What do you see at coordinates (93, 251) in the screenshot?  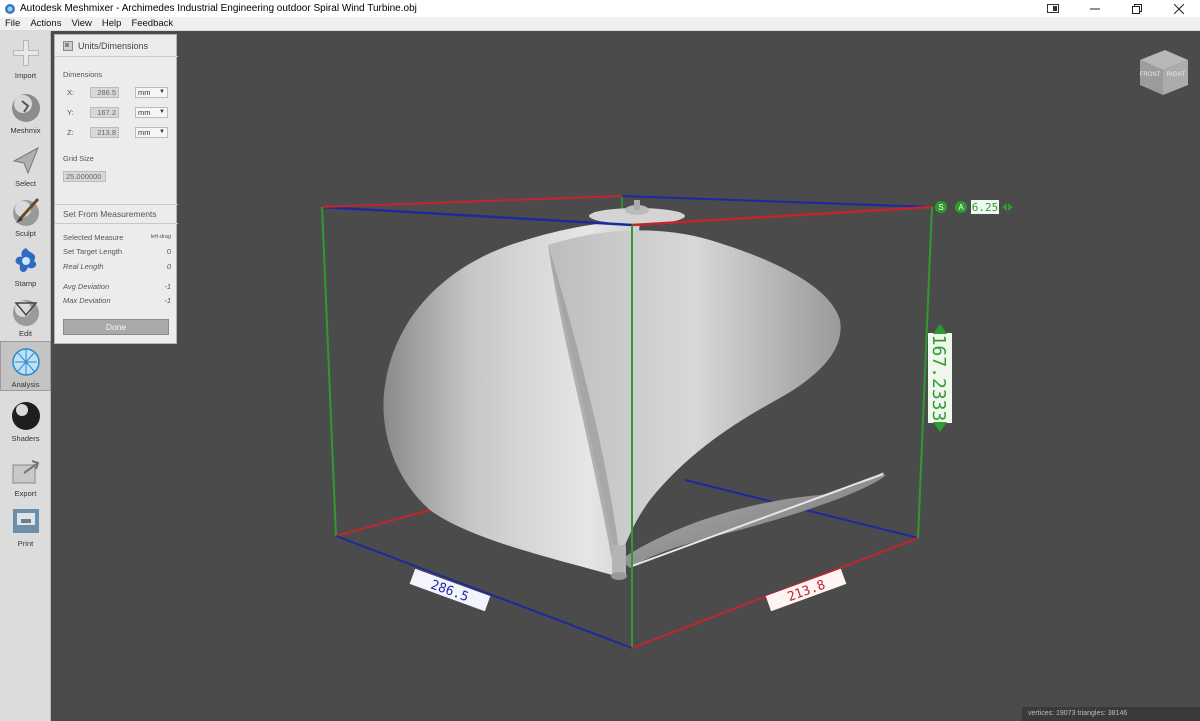 I see `set-target-length-label: Set Target Length` at bounding box center [93, 251].